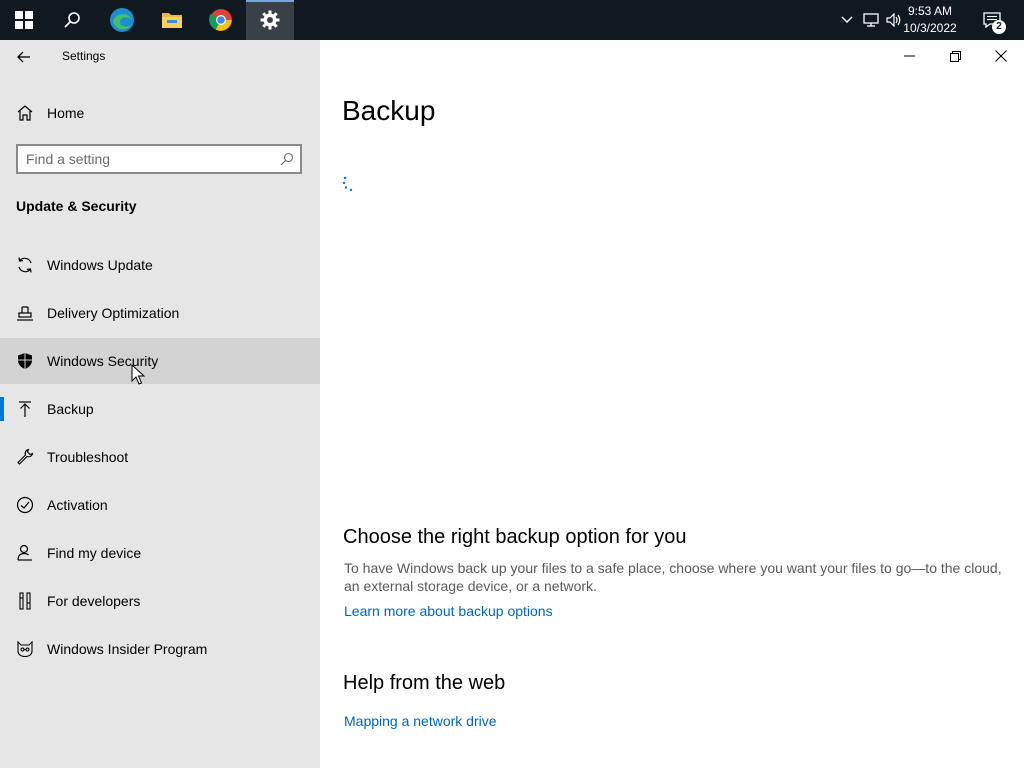 The image size is (1024, 768). Describe the element at coordinates (424, 683) in the screenshot. I see `help-from-web-heading: Help from the web` at that location.